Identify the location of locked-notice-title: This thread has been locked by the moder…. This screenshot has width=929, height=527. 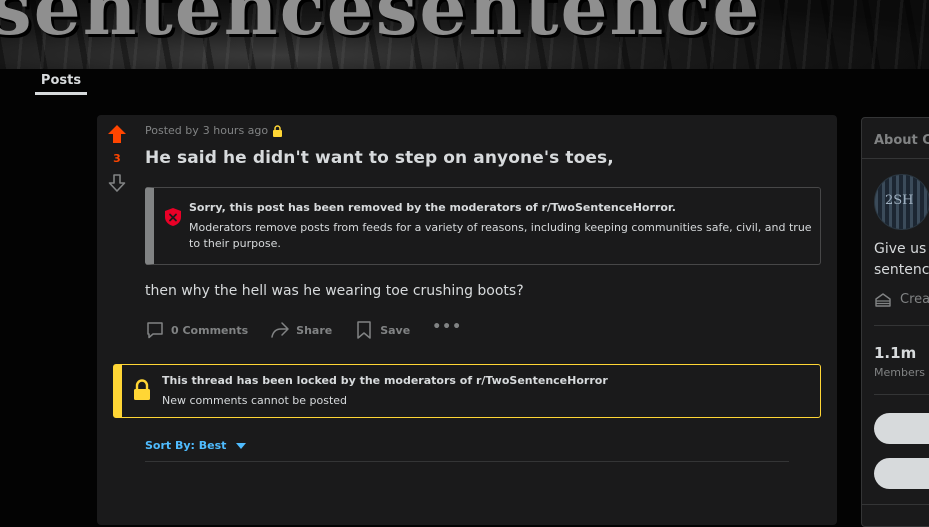
(385, 380).